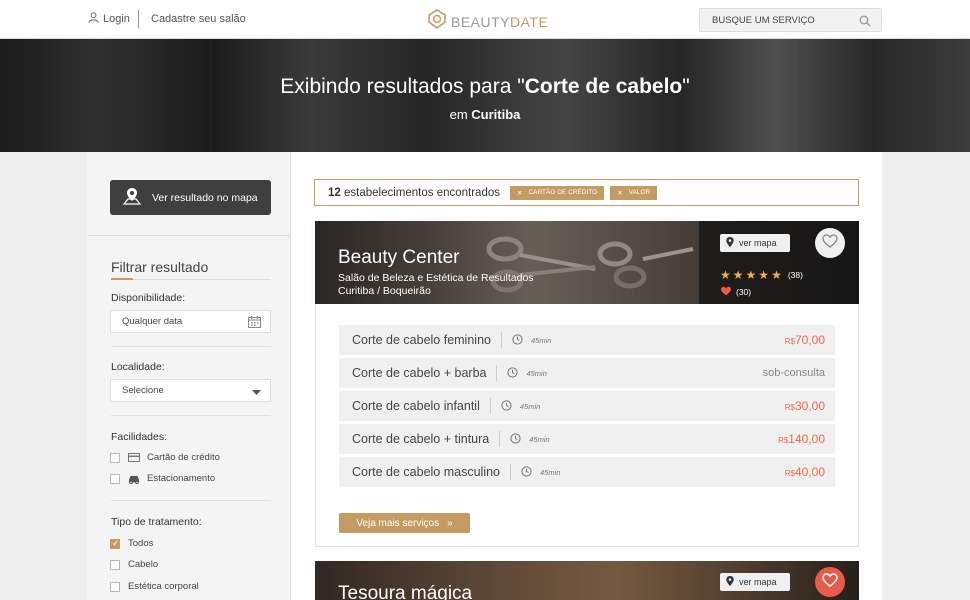 Image resolution: width=970 pixels, height=600 pixels. I want to click on checkbox-checked, so click(115, 543).